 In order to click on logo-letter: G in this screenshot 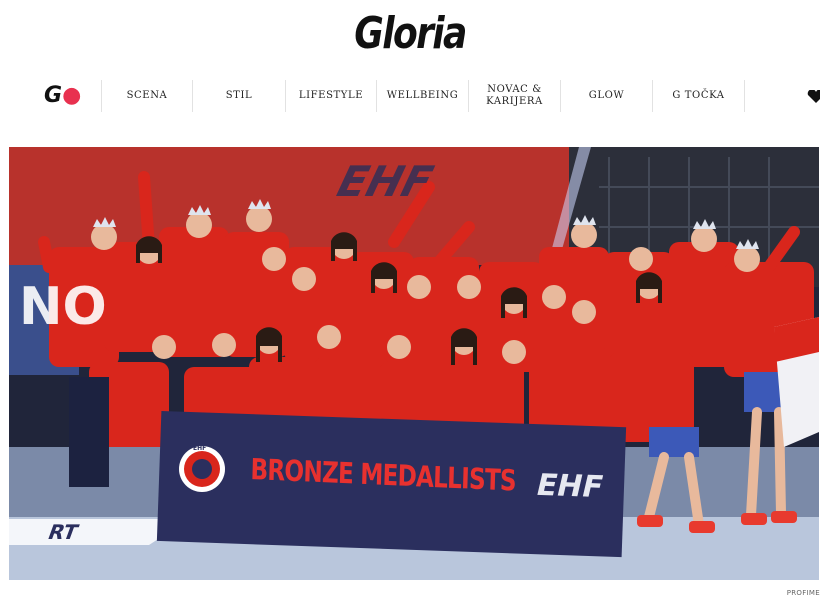, I will do `click(53, 95)`.